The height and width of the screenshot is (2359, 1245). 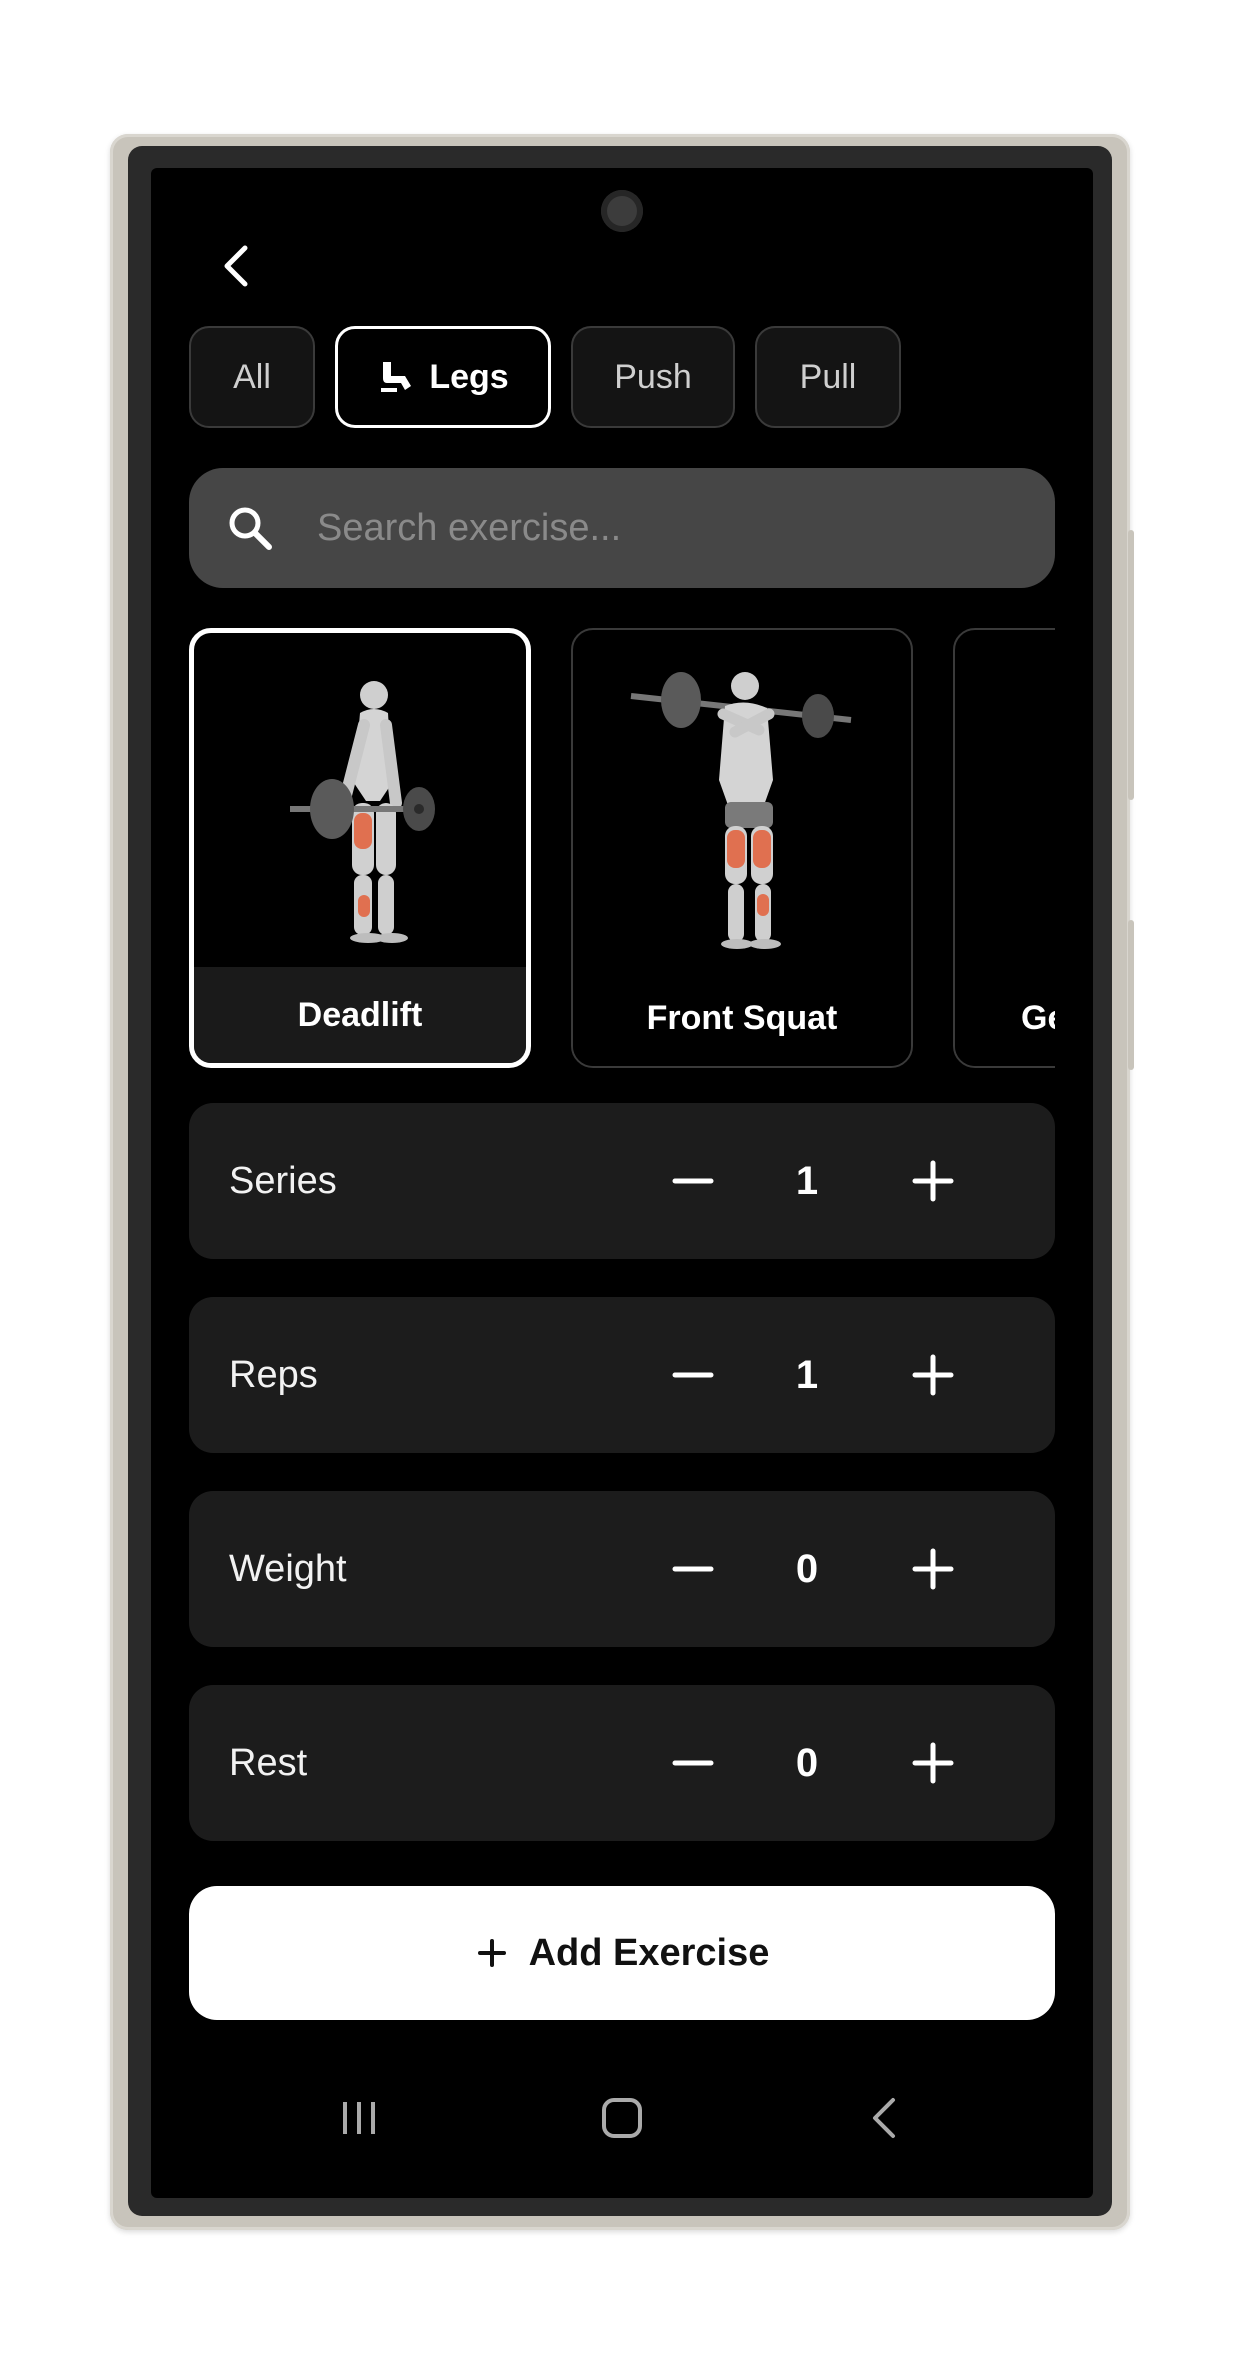 I want to click on filter-chip-label: Legs, so click(x=469, y=376).